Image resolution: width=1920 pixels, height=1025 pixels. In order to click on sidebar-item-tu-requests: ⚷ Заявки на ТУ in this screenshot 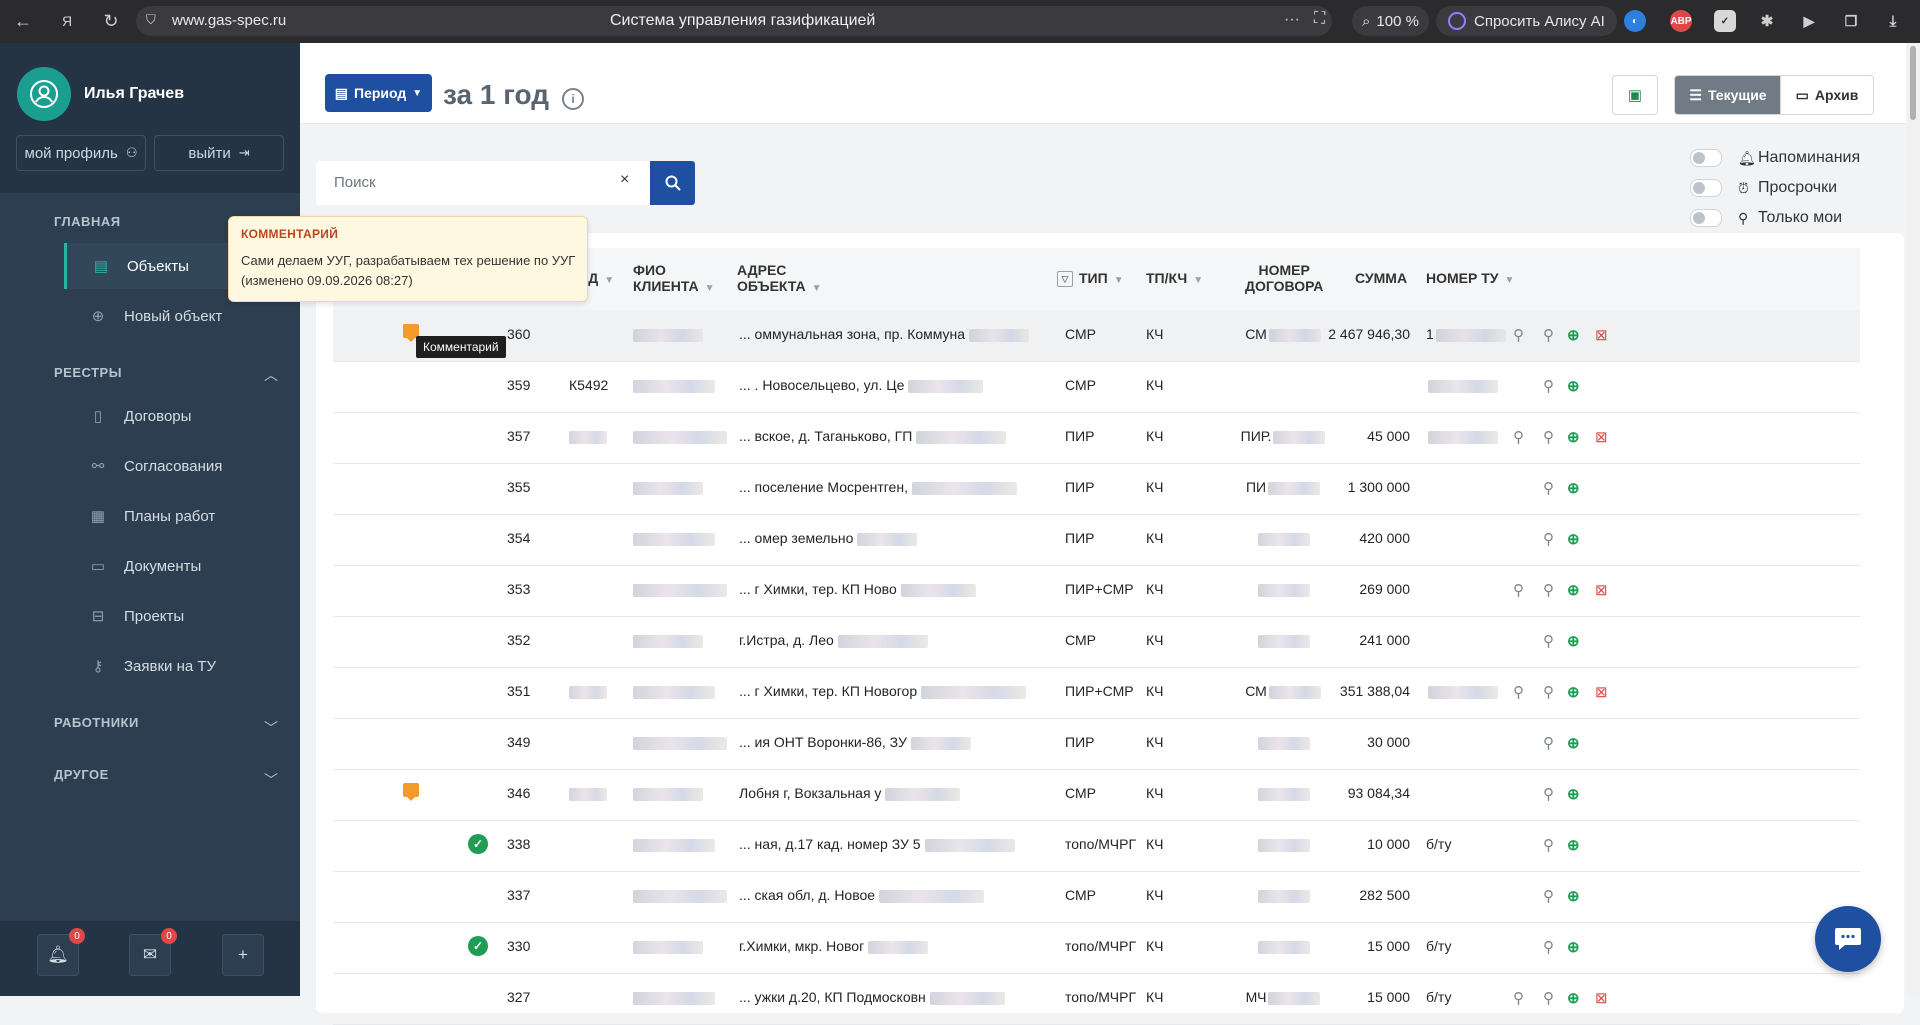, I will do `click(182, 666)`.